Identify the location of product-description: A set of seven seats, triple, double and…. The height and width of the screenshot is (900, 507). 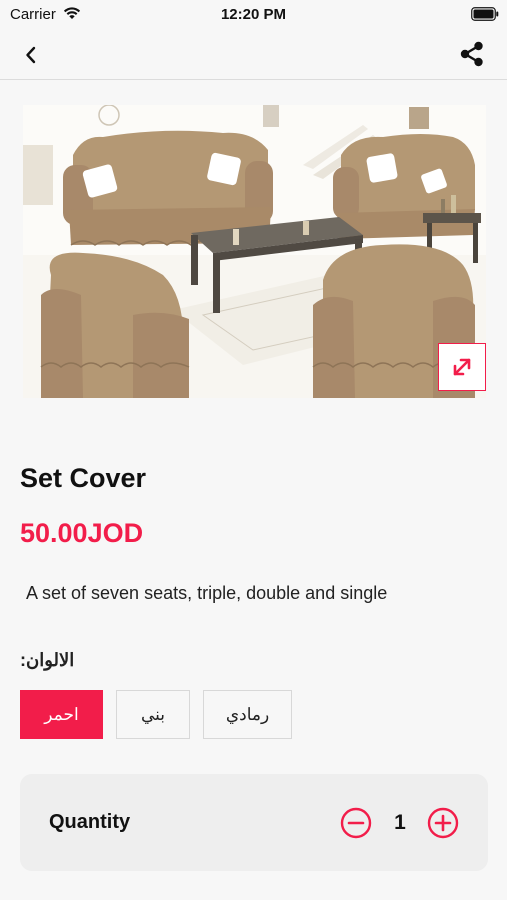
(207, 593).